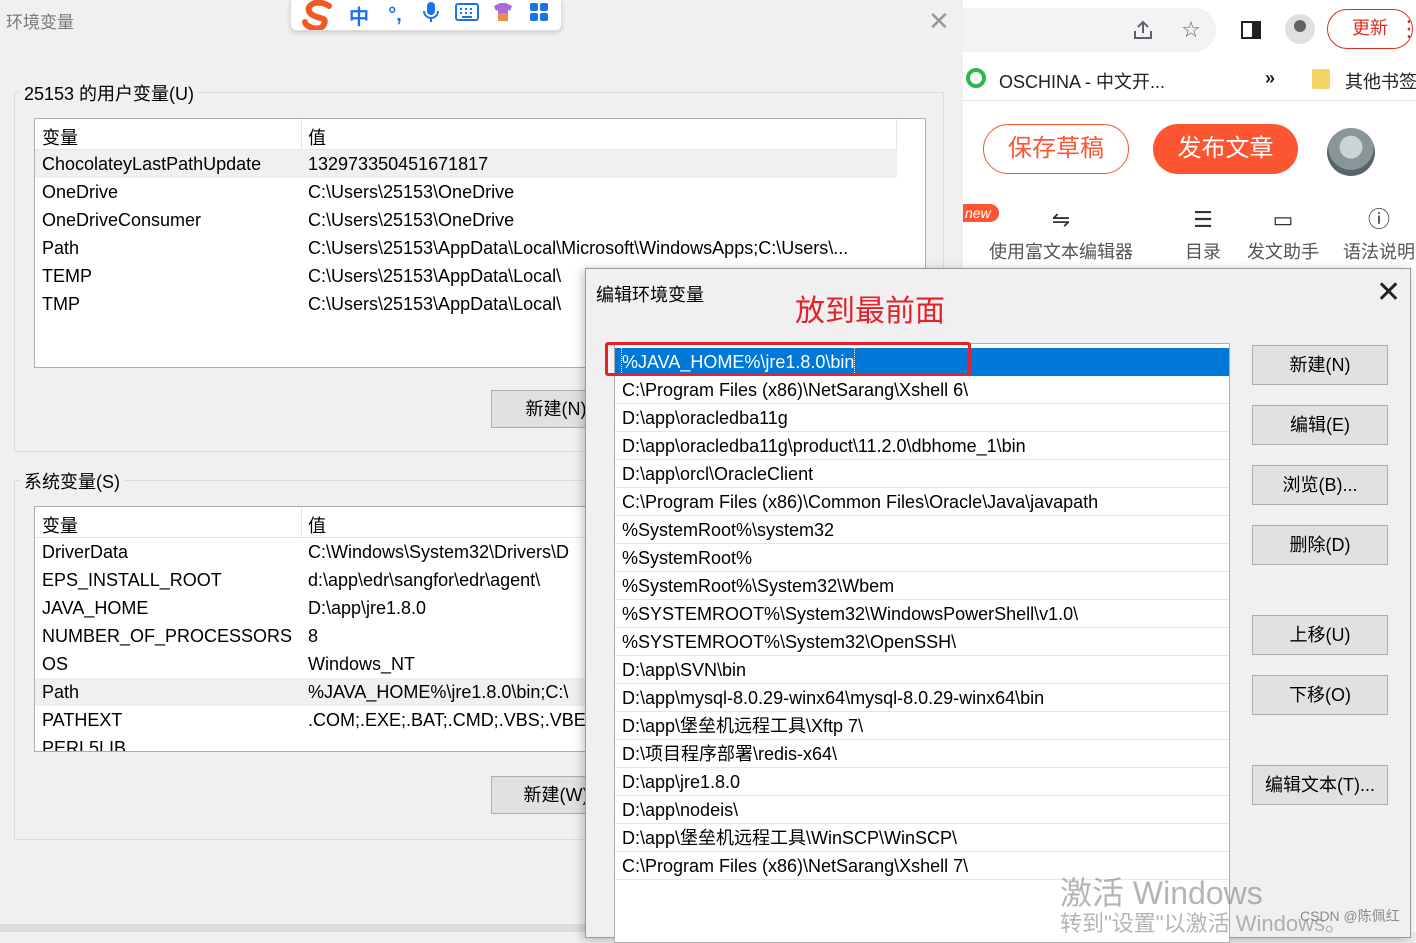  I want to click on microphone-icon, so click(431, 15).